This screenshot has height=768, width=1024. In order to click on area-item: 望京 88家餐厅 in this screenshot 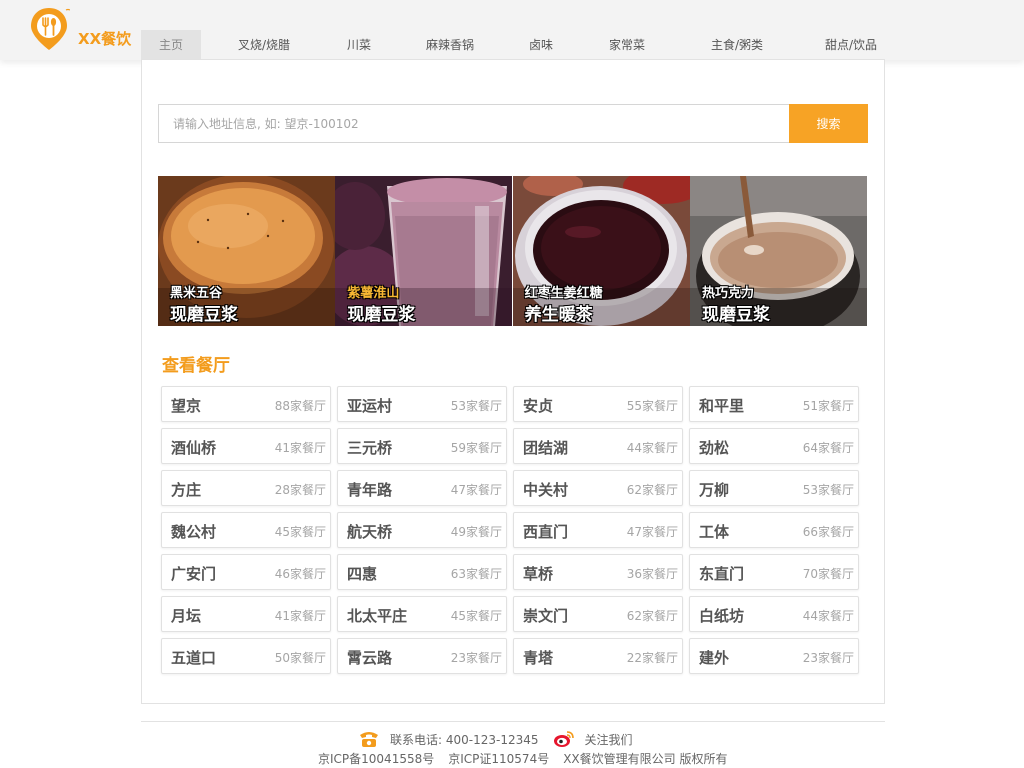, I will do `click(246, 404)`.